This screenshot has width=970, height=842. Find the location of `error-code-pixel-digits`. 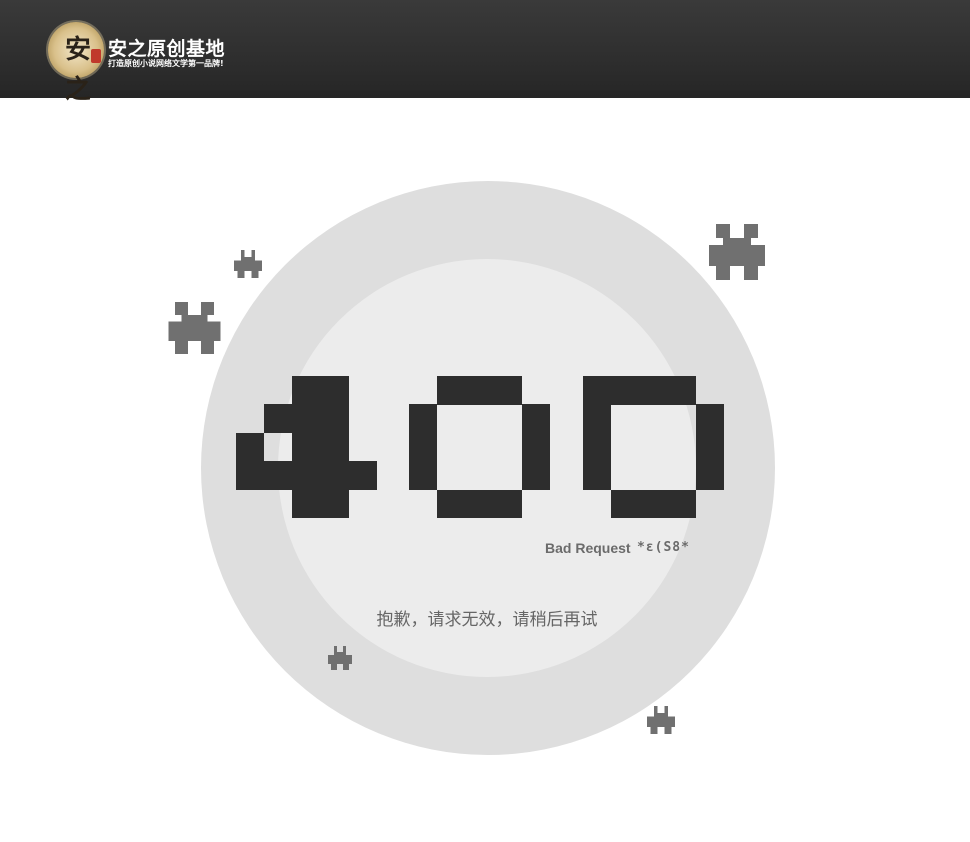

error-code-pixel-digits is located at coordinates (480, 447).